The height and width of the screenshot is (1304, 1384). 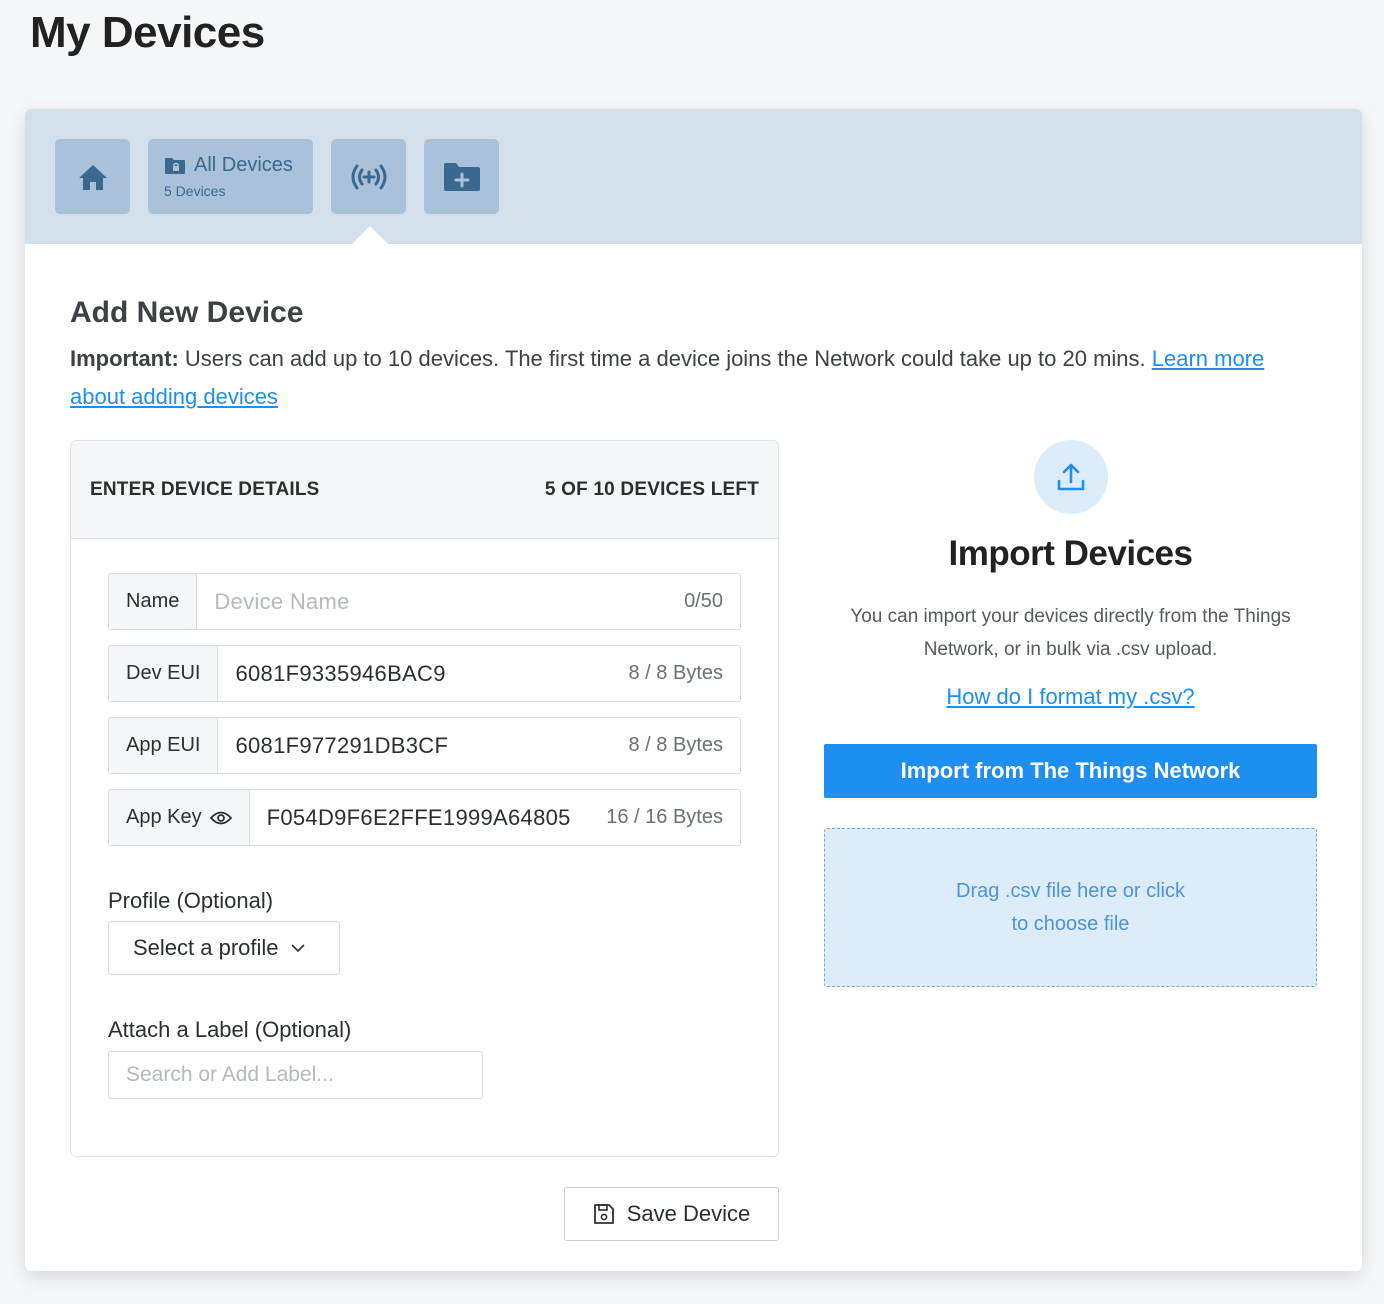 I want to click on dev-eui-field: Dev EUI 6081F9335946BAC9 8 / 8 Bytes, so click(x=424, y=673).